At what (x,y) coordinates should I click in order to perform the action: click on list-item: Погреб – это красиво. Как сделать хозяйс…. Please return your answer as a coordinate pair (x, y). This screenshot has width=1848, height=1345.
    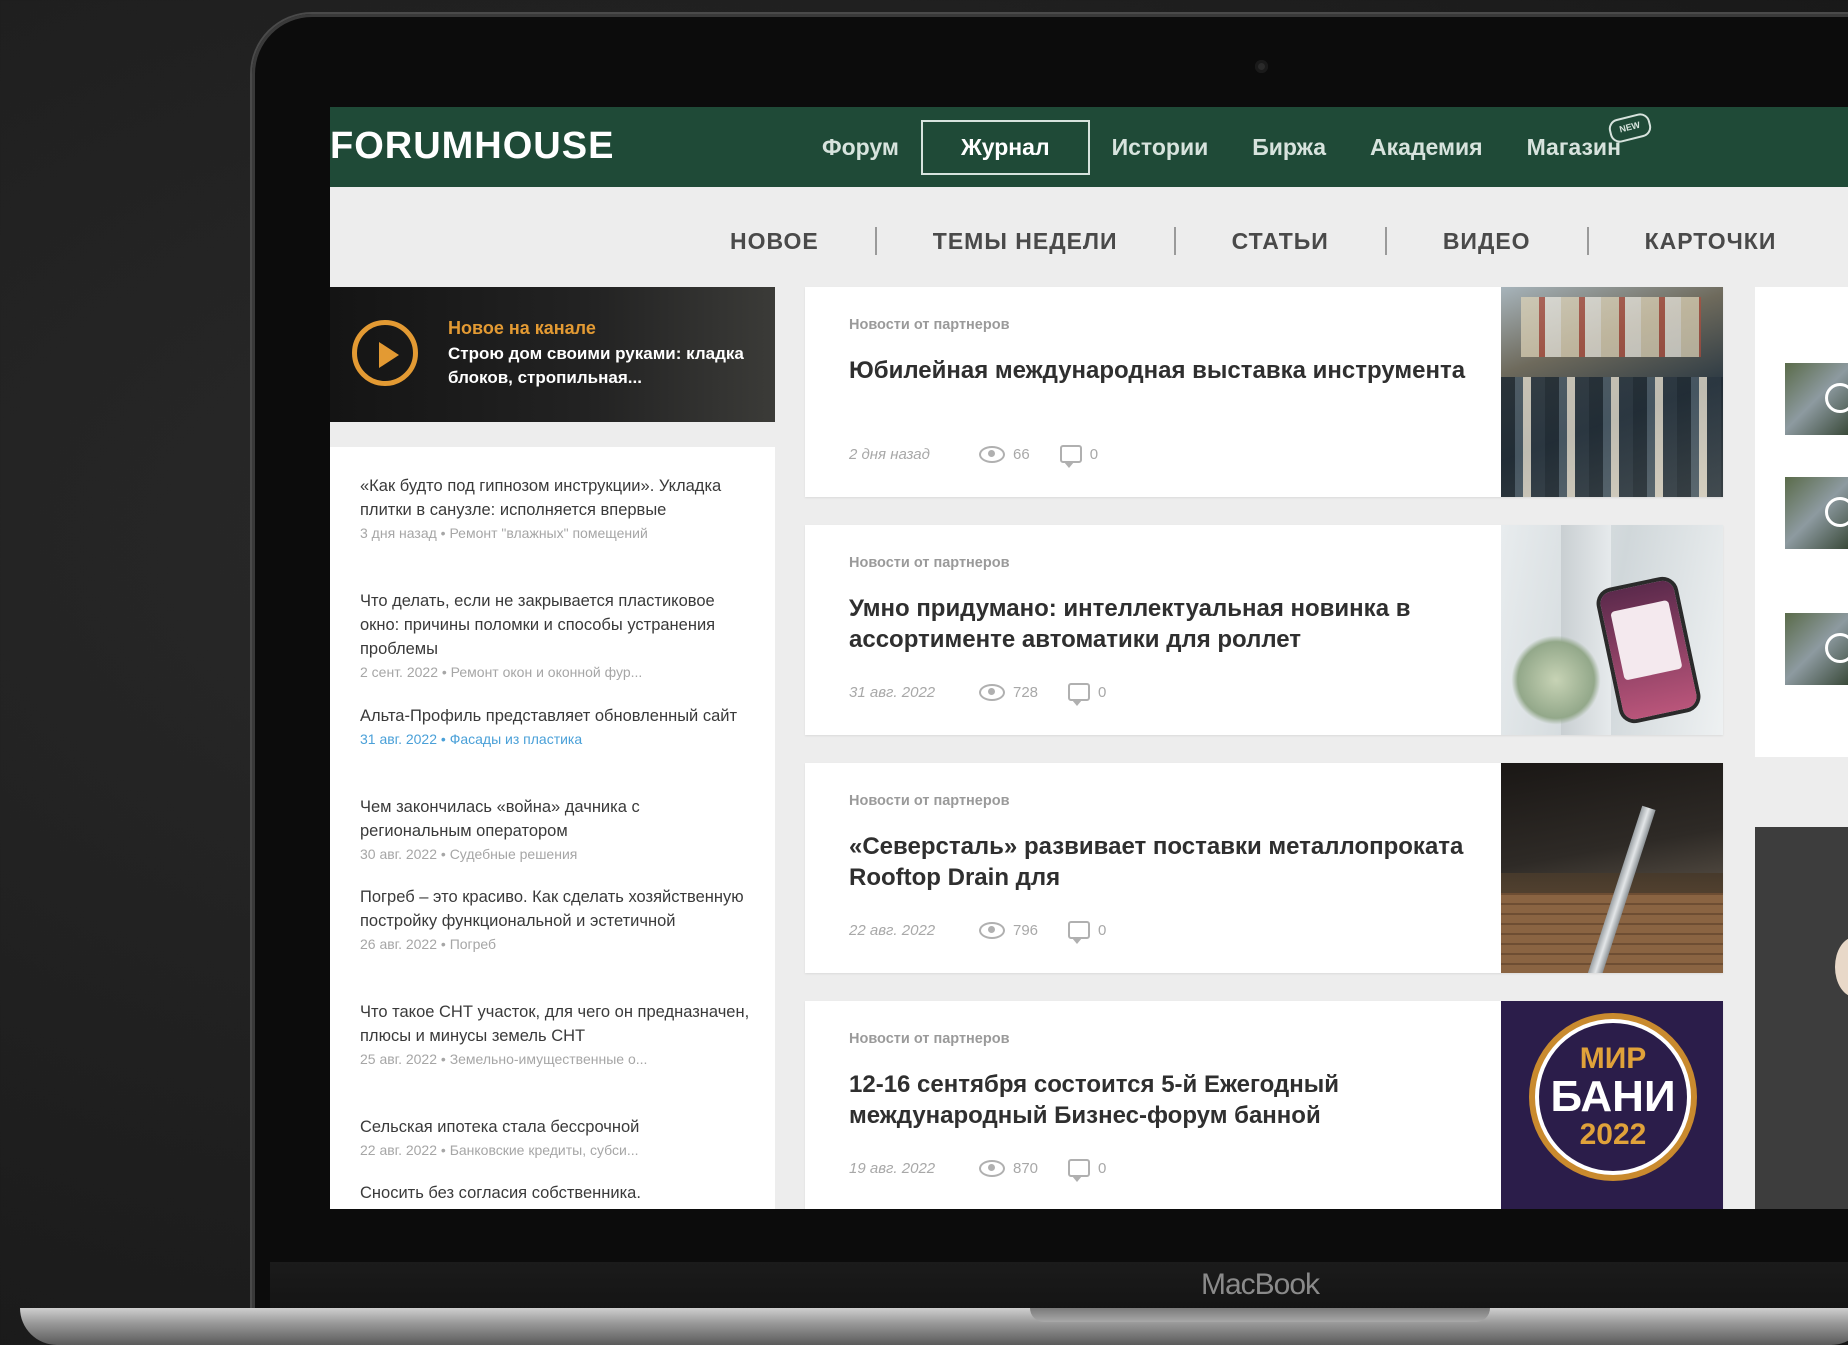
    Looking at the image, I should click on (555, 920).